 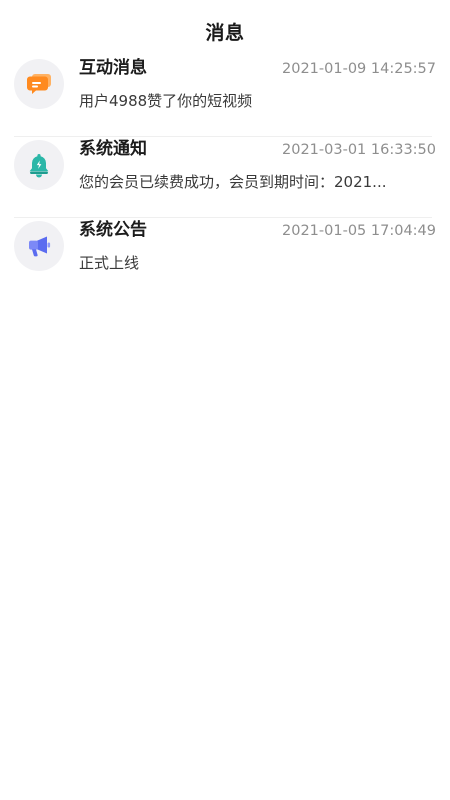 I want to click on chat-bubble-icon, so click(x=39, y=84).